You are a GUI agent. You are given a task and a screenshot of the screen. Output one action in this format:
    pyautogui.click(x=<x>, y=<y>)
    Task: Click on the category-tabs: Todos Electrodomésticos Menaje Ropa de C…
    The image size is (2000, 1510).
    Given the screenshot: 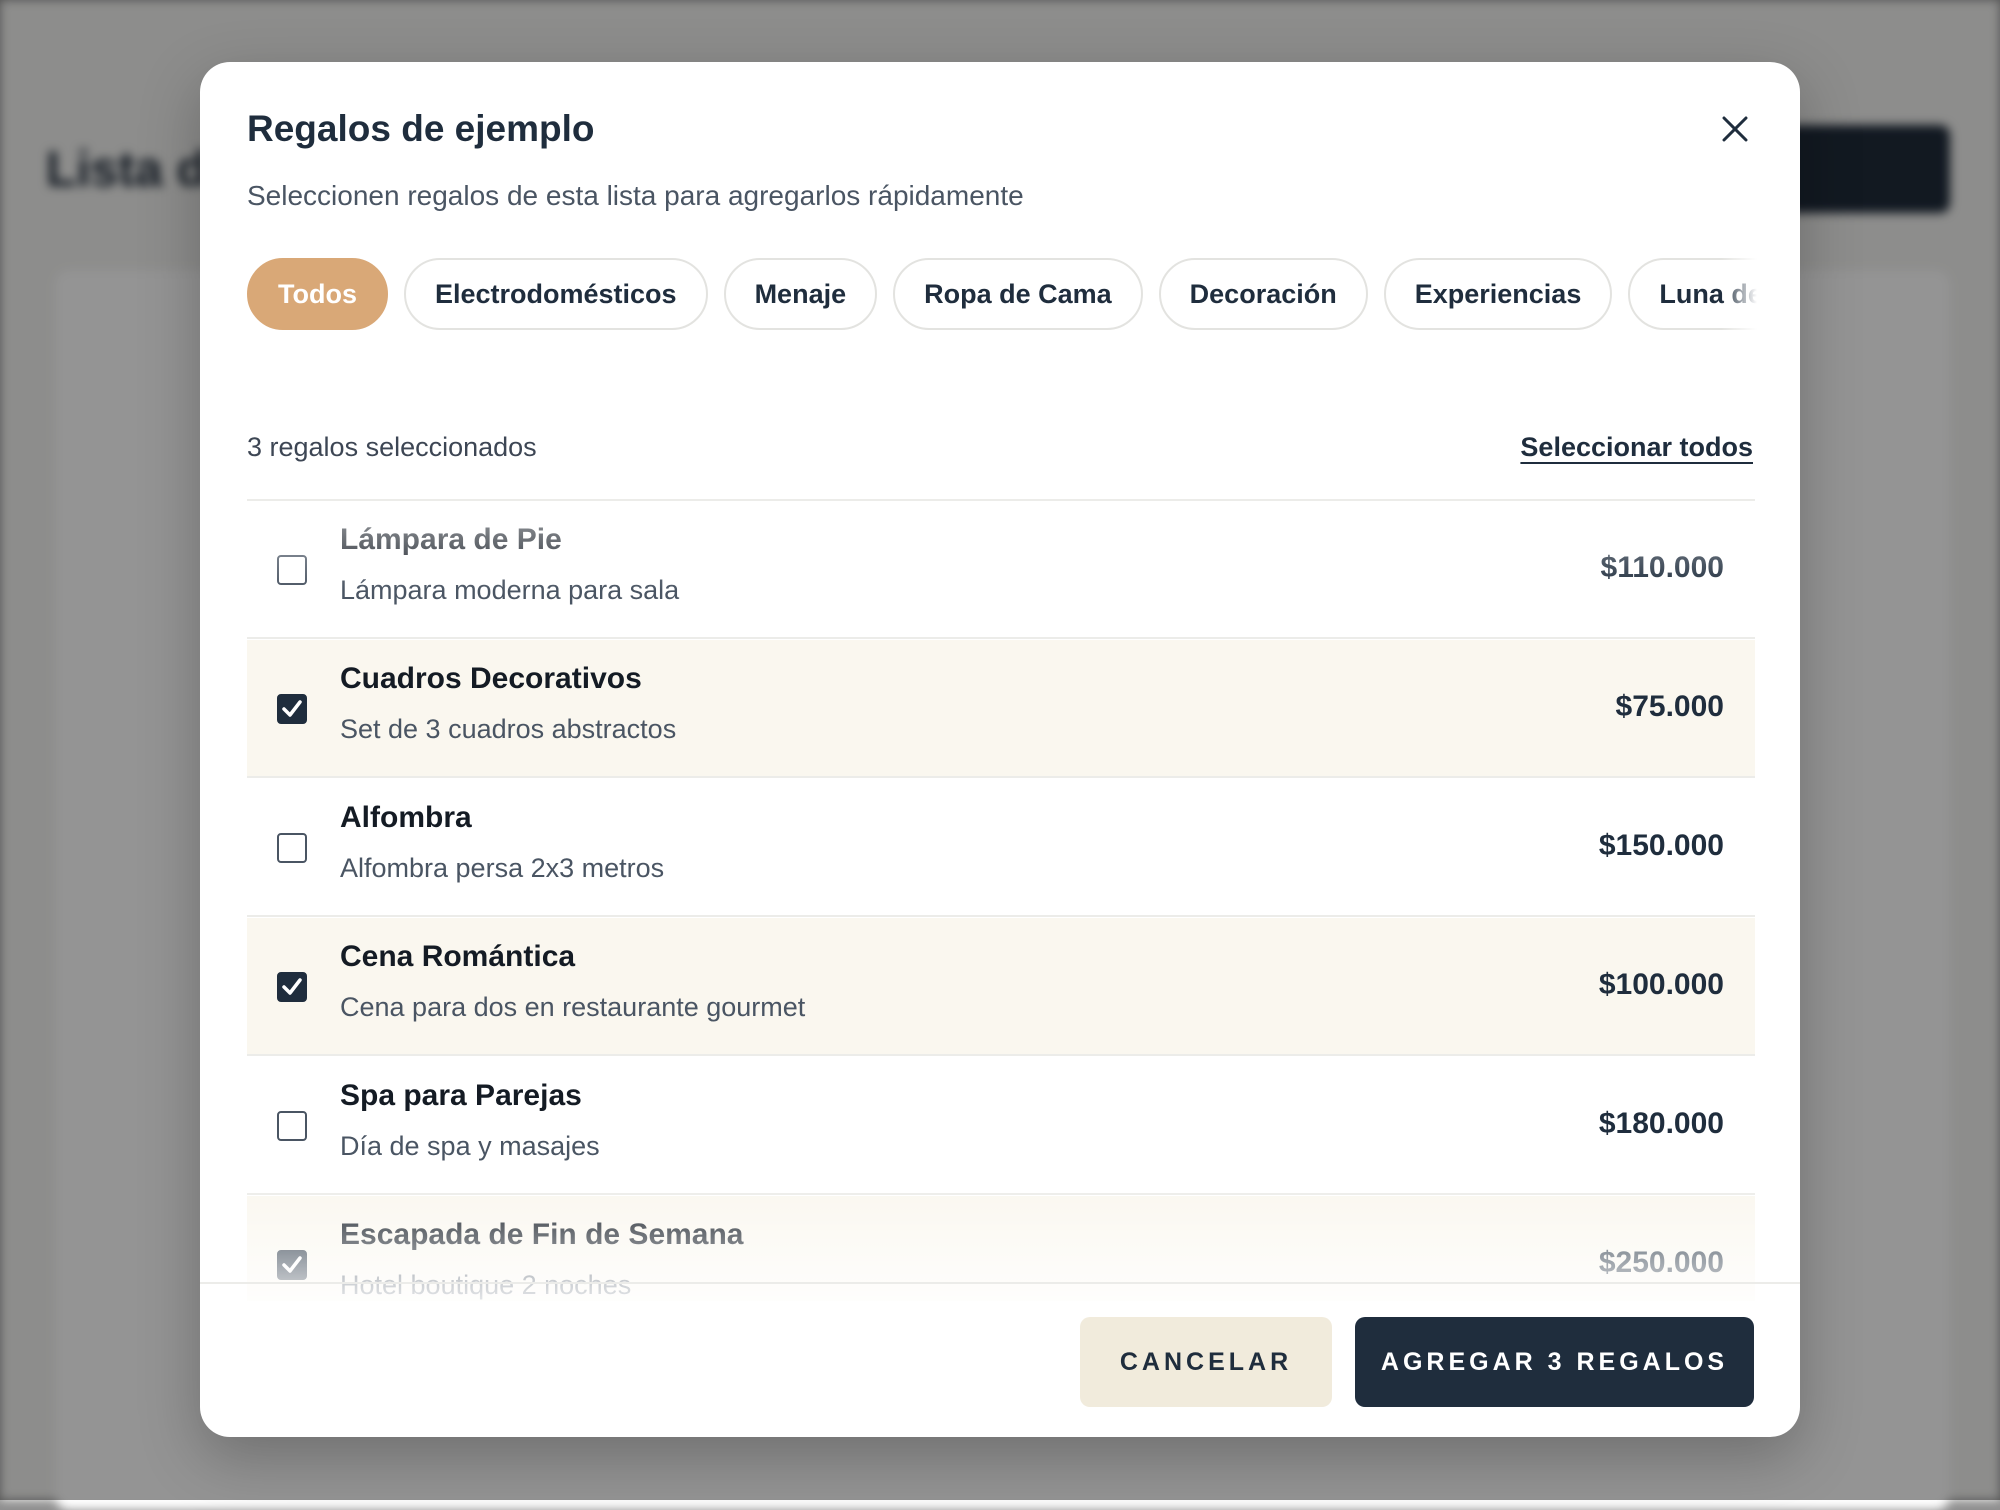 What is the action you would take?
    pyautogui.click(x=1002, y=297)
    